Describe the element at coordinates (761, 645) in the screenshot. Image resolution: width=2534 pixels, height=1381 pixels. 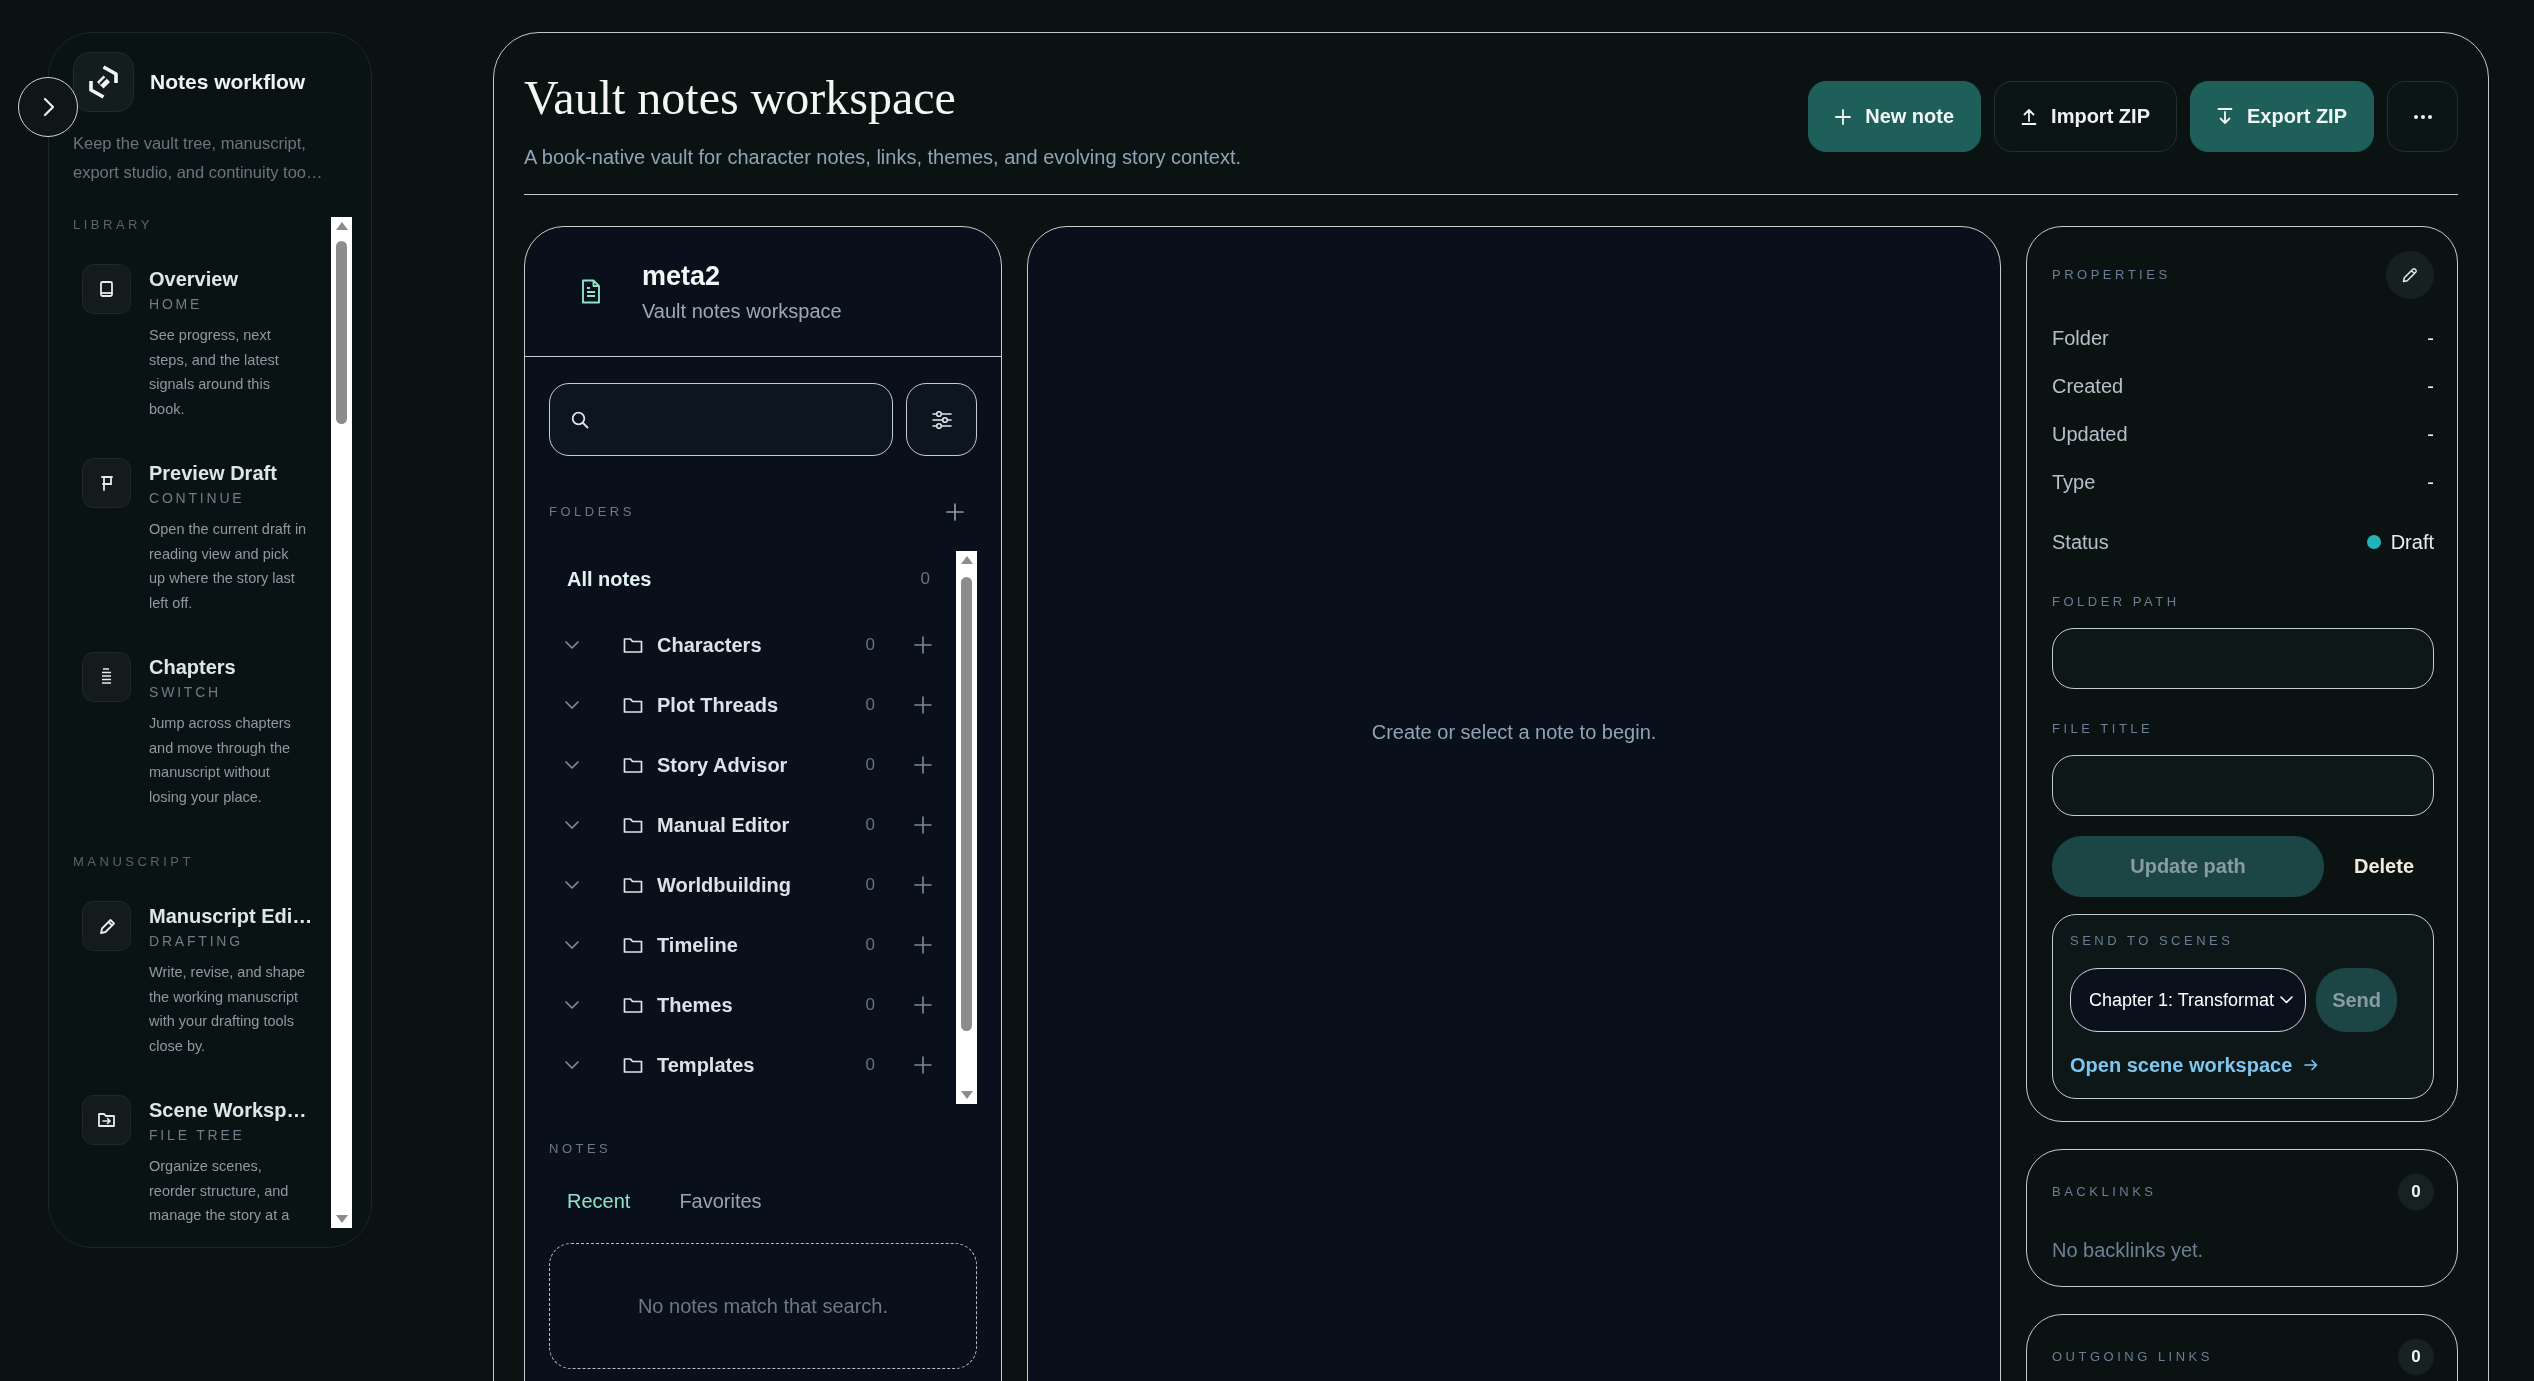
I see `folder-item: Characters` at that location.